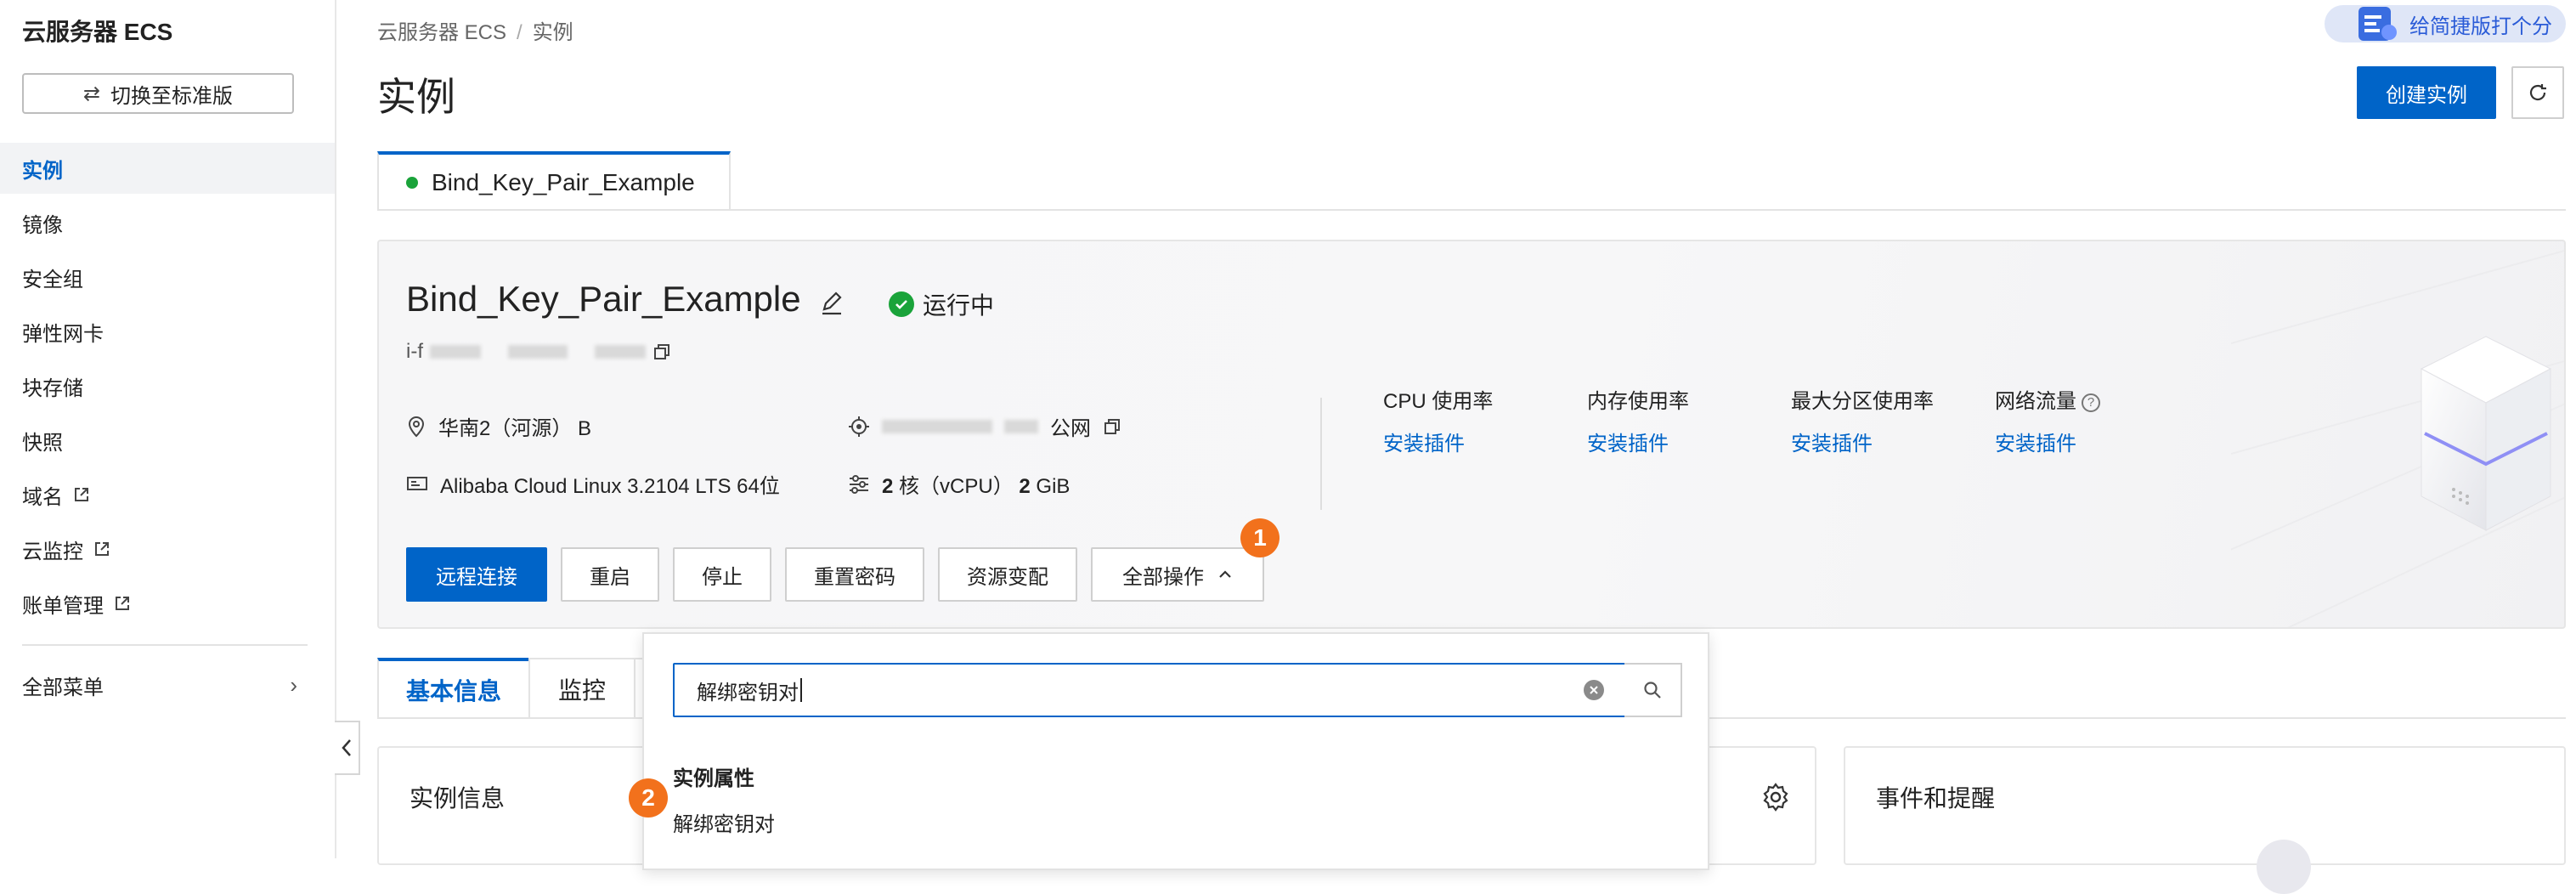 The height and width of the screenshot is (894, 2576). I want to click on restart-button: 重启, so click(610, 574).